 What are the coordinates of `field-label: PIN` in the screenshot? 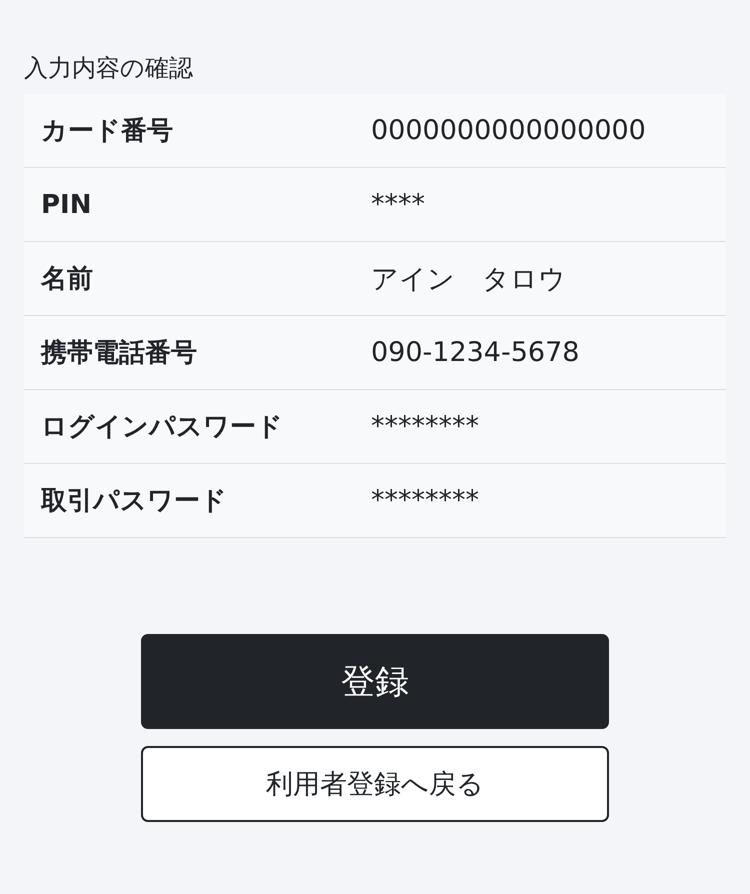 It's located at (66, 205).